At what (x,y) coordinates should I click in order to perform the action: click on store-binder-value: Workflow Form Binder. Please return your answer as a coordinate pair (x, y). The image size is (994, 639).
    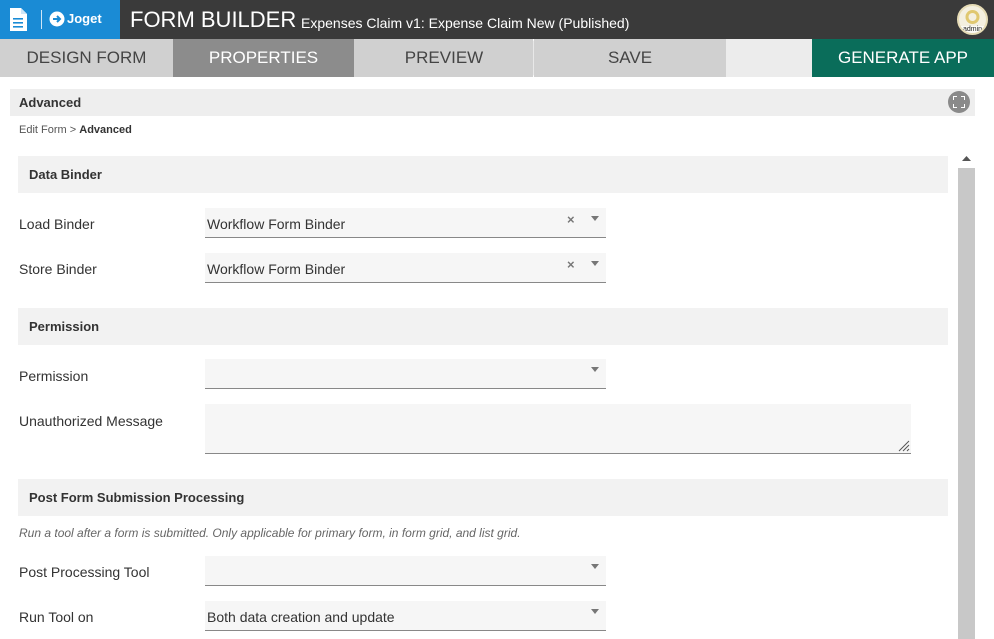
    Looking at the image, I should click on (276, 269).